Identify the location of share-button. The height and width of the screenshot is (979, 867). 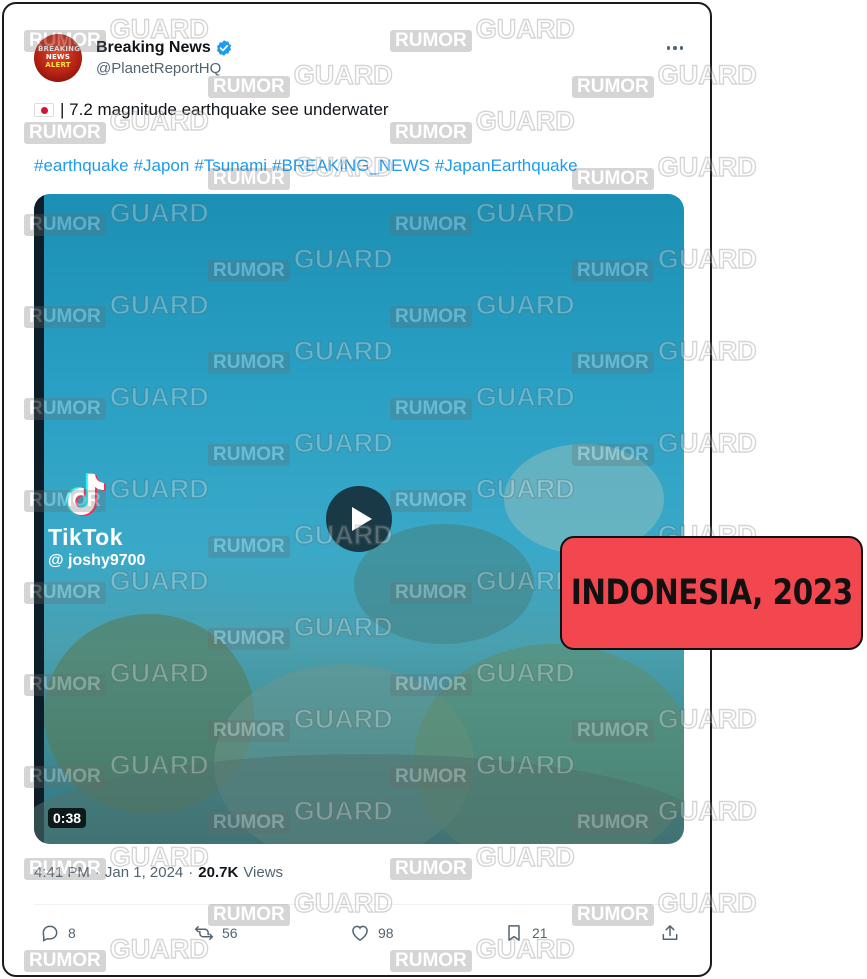
(670, 933).